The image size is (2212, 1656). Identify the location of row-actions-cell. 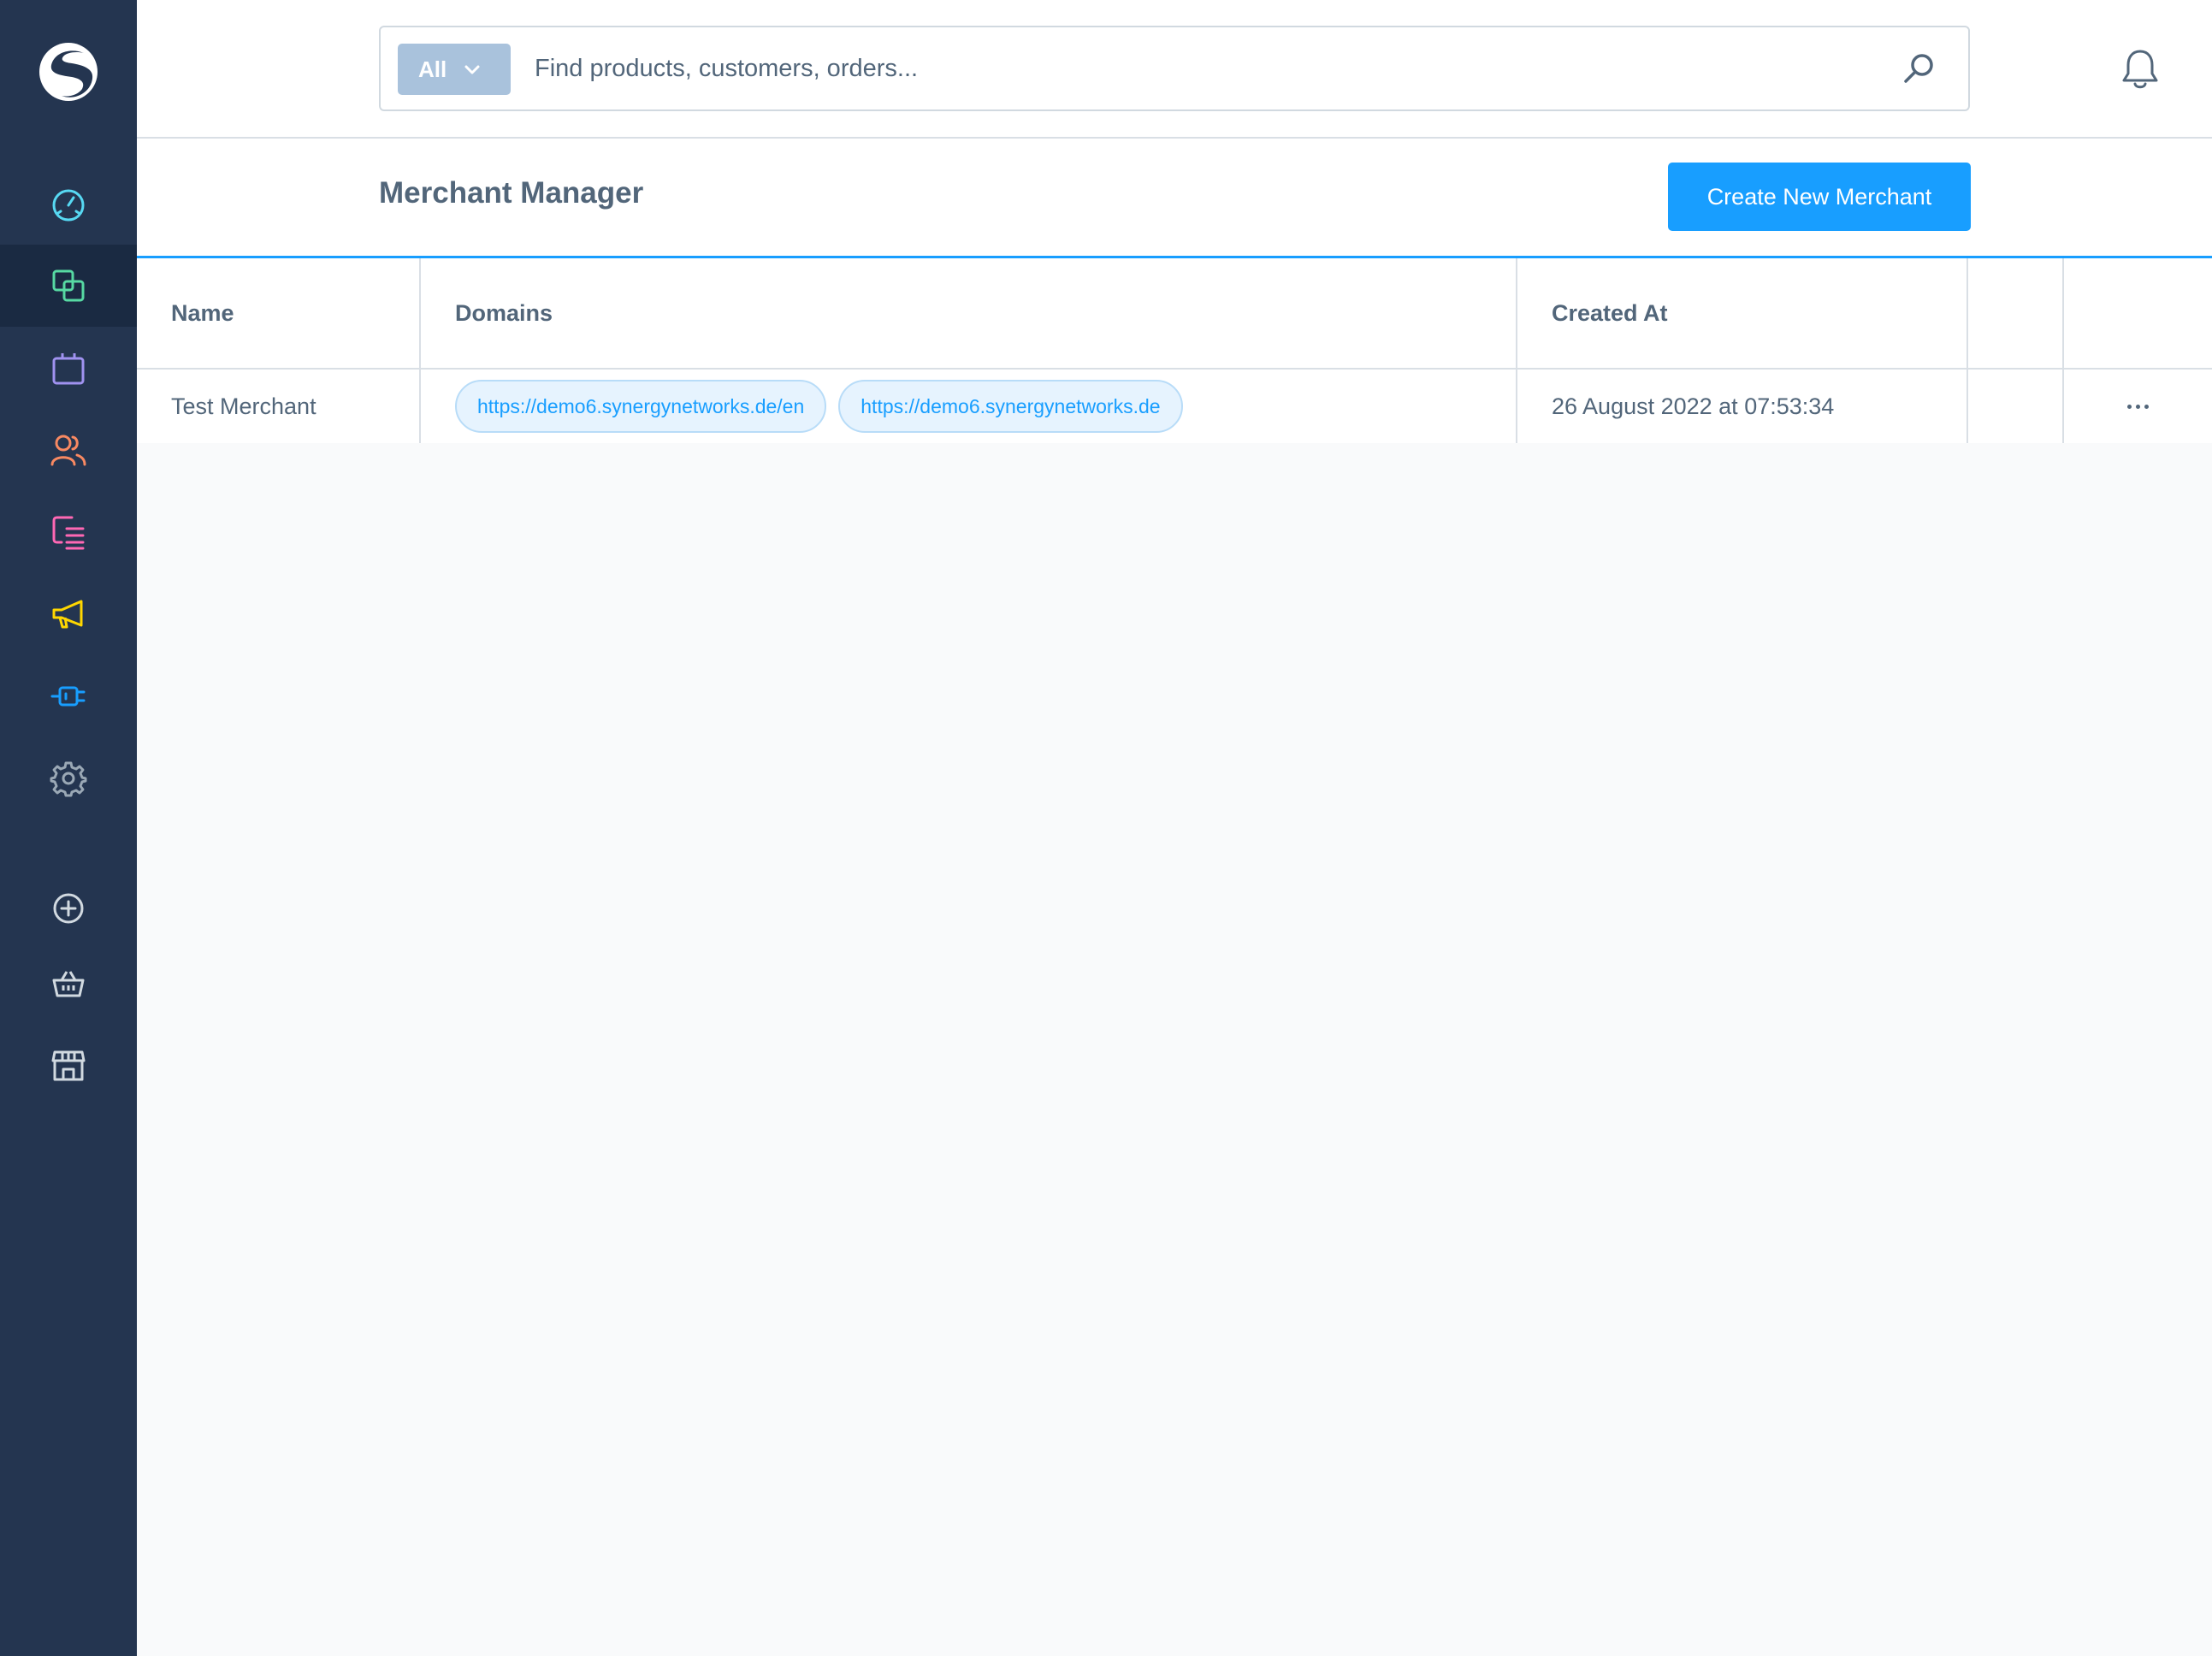
(2138, 407).